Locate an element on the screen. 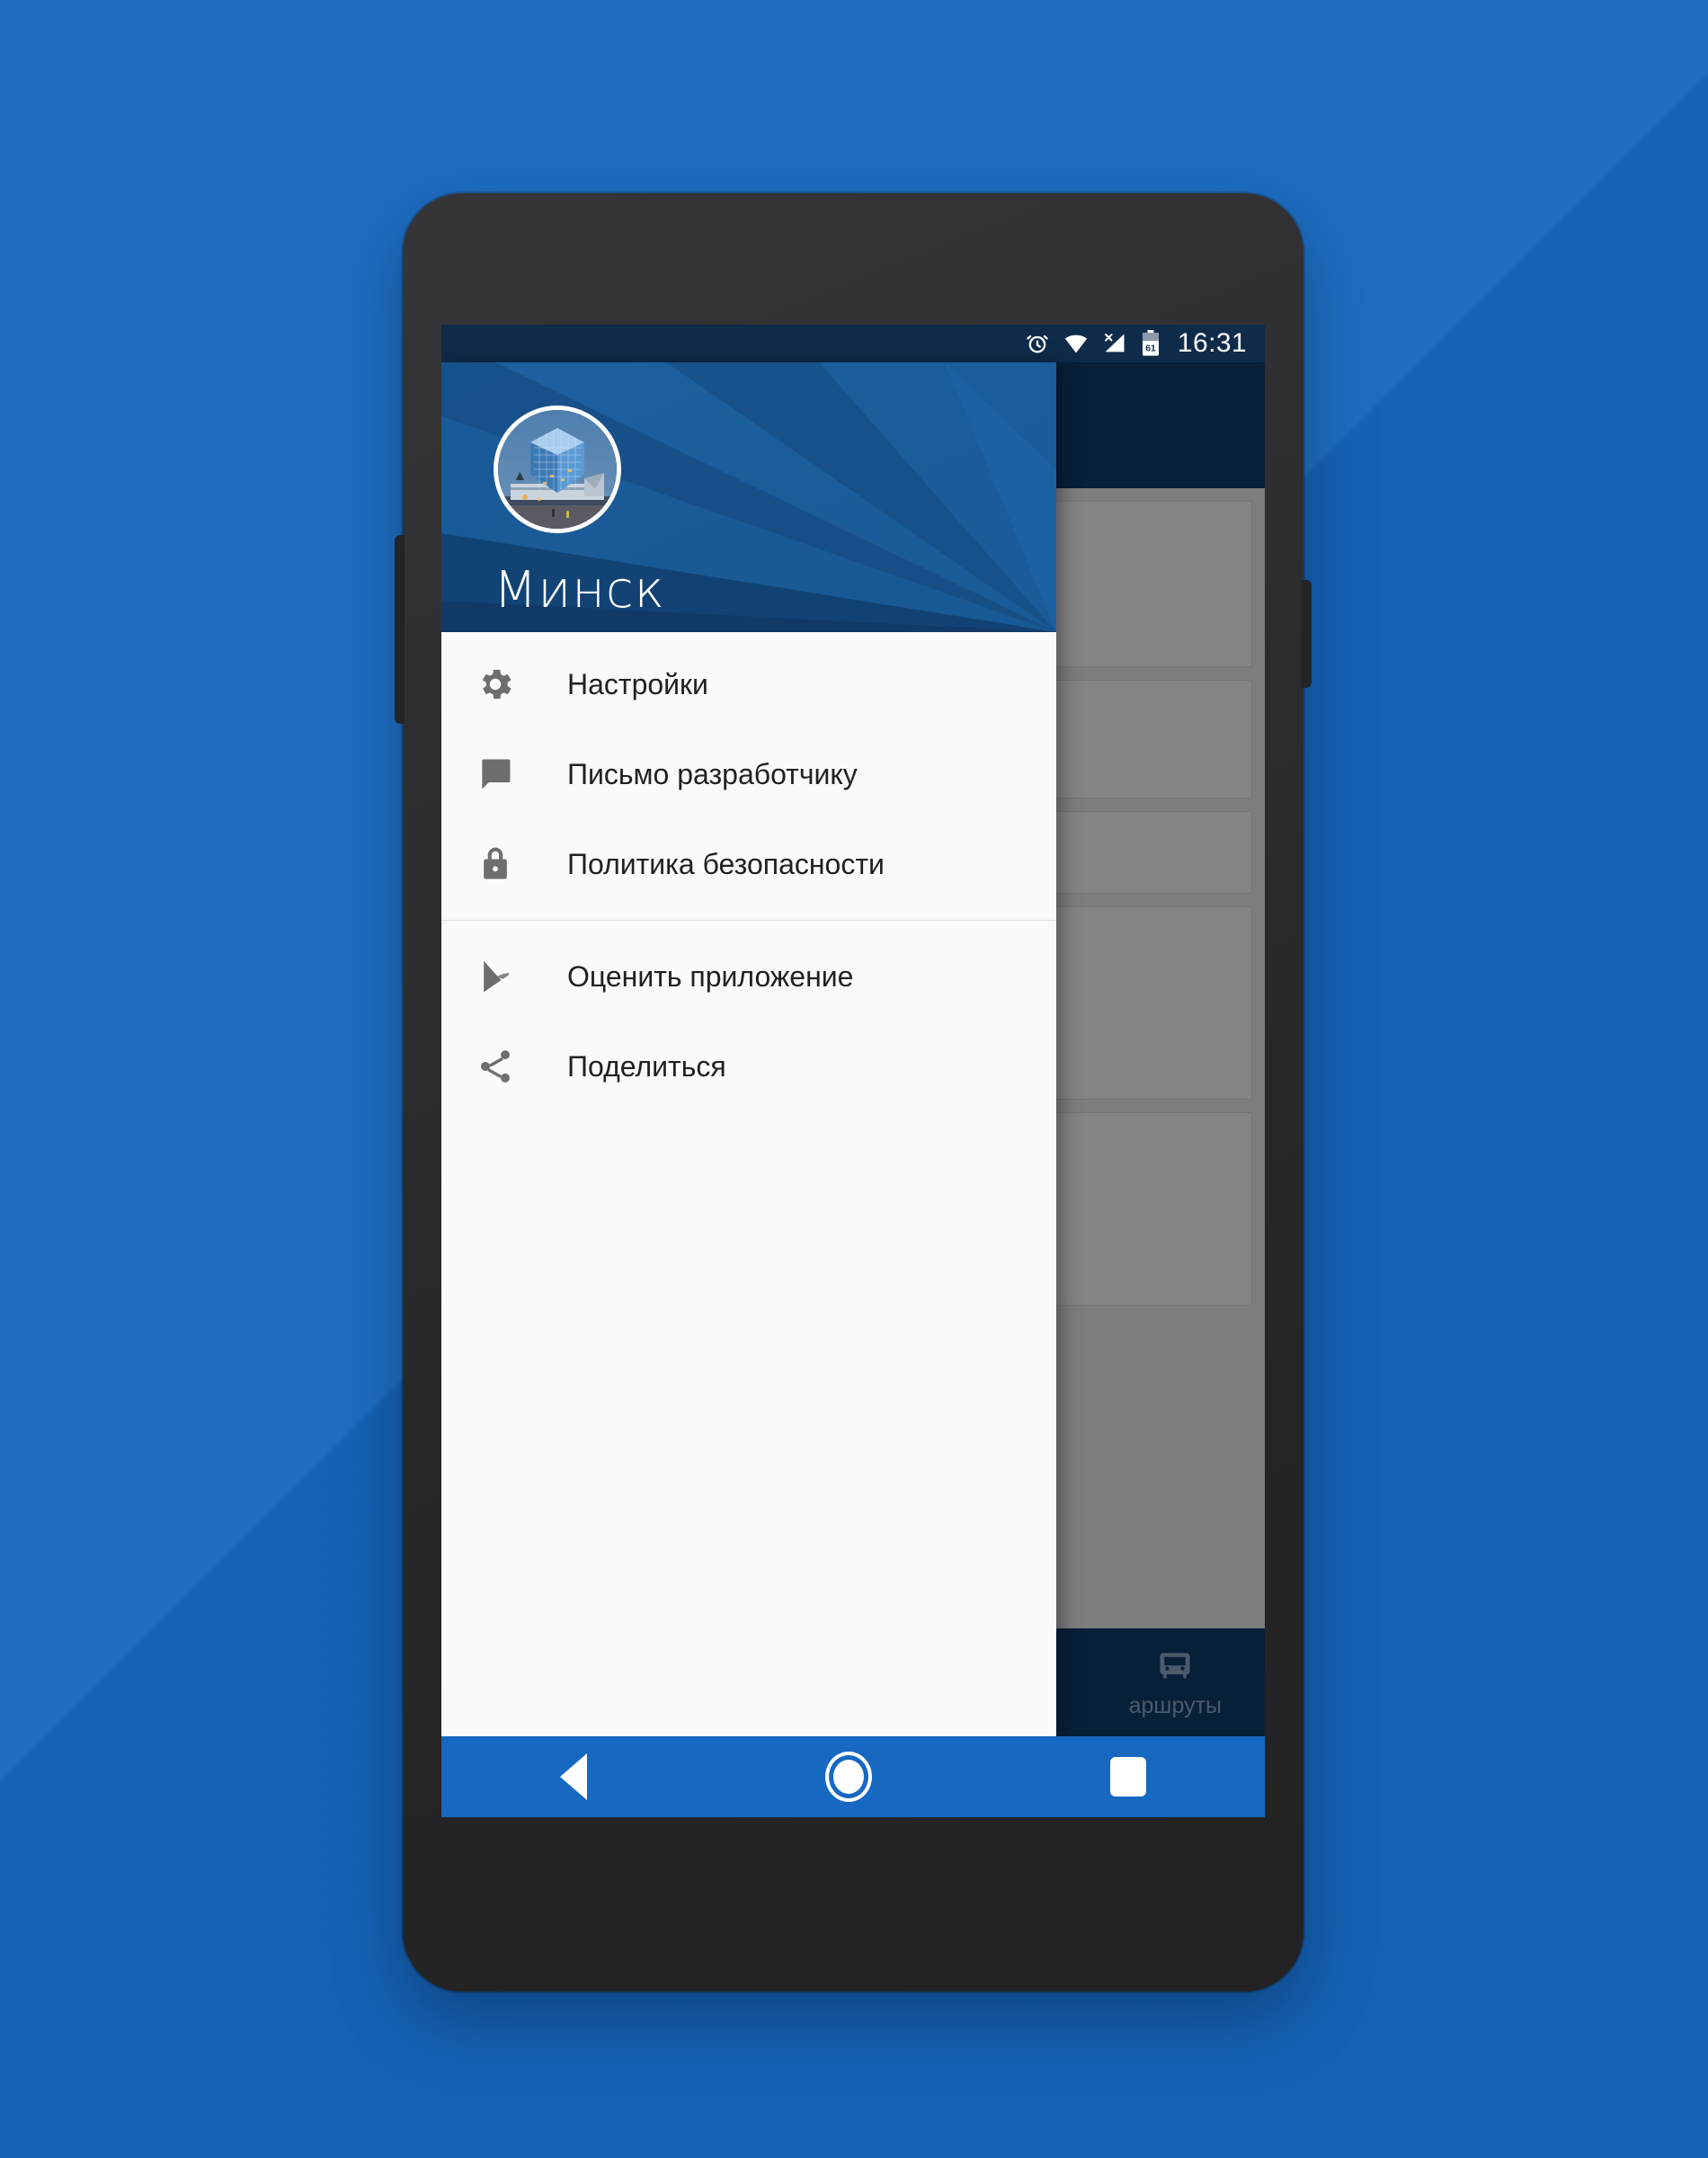  cellular-no-signal-icon is located at coordinates (1114, 343).